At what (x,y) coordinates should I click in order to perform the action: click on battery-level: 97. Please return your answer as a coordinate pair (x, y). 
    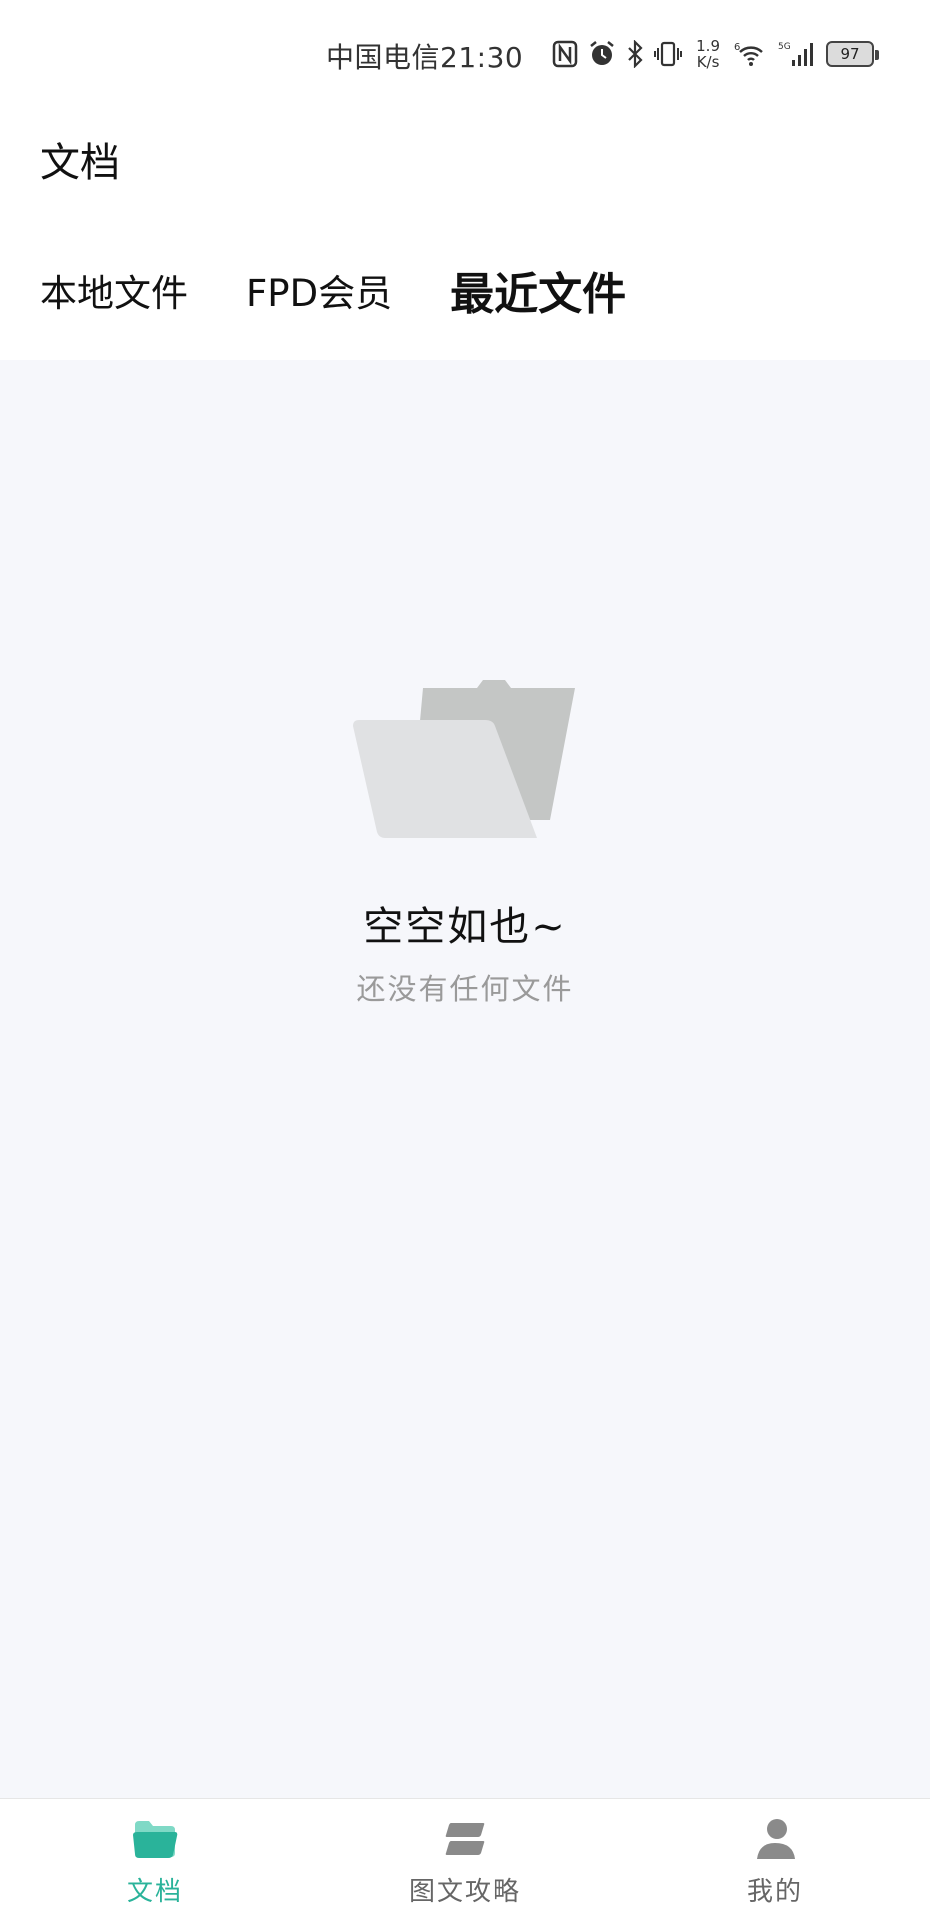
    Looking at the image, I should click on (850, 54).